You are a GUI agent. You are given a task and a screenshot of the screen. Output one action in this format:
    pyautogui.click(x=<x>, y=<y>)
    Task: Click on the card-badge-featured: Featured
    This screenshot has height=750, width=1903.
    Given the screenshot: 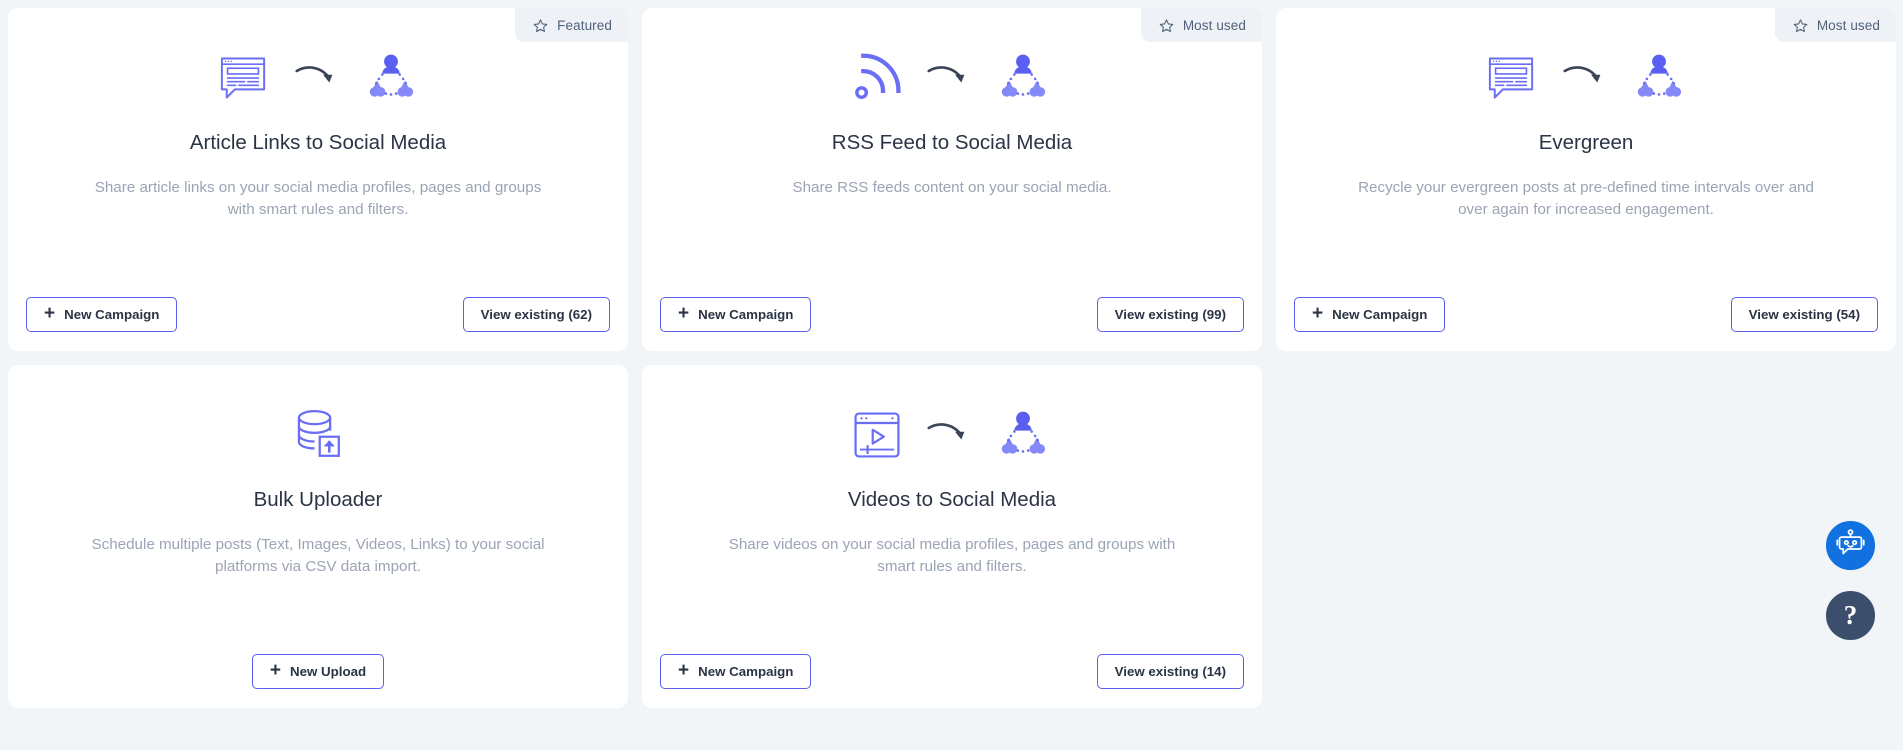 What is the action you would take?
    pyautogui.click(x=571, y=25)
    